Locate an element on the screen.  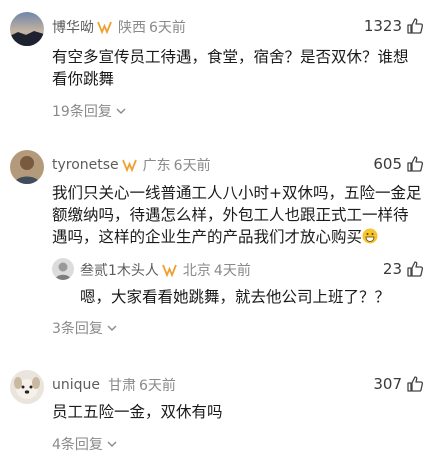
location: 广东 is located at coordinates (156, 166).